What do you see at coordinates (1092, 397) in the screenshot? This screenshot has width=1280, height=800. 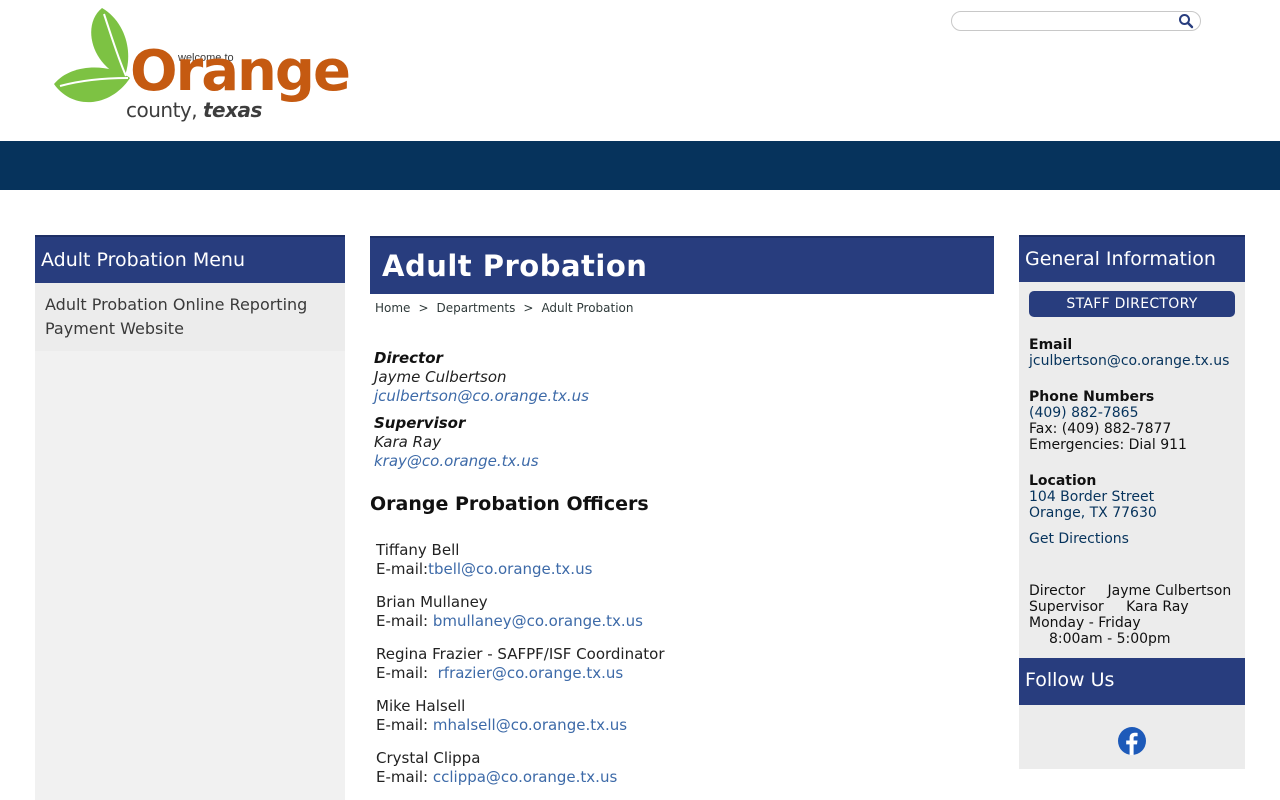 I see `phone-label: Phone Numbers` at bounding box center [1092, 397].